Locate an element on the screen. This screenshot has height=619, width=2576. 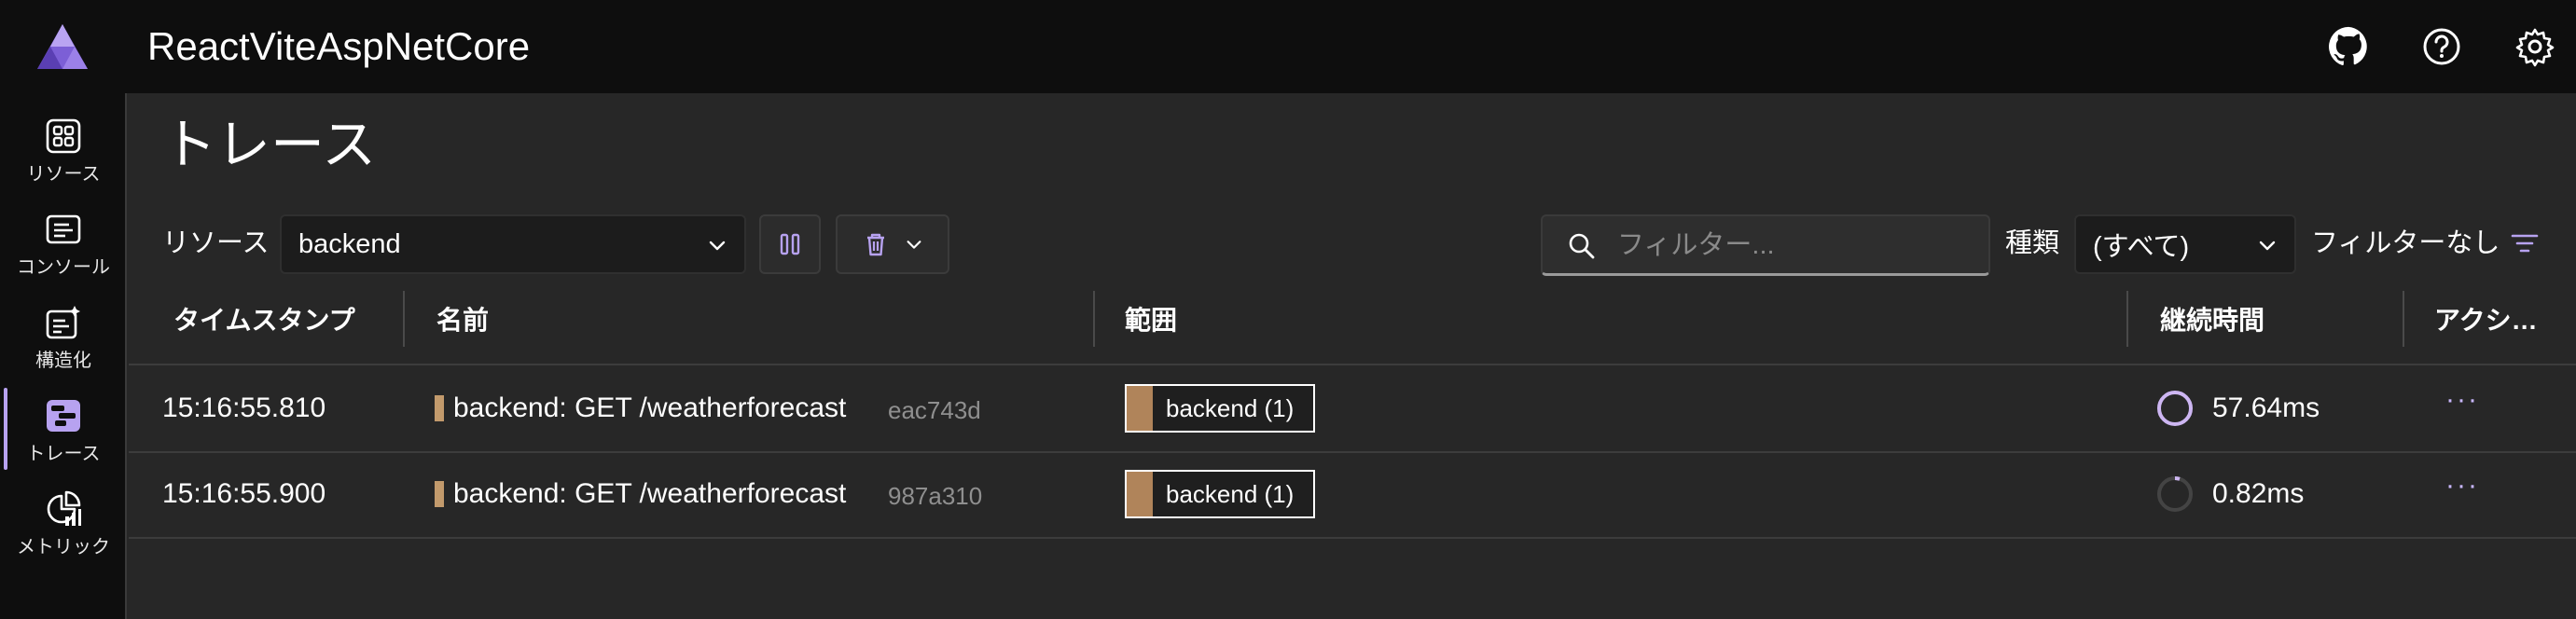
resource-select-value: backend is located at coordinates (349, 243).